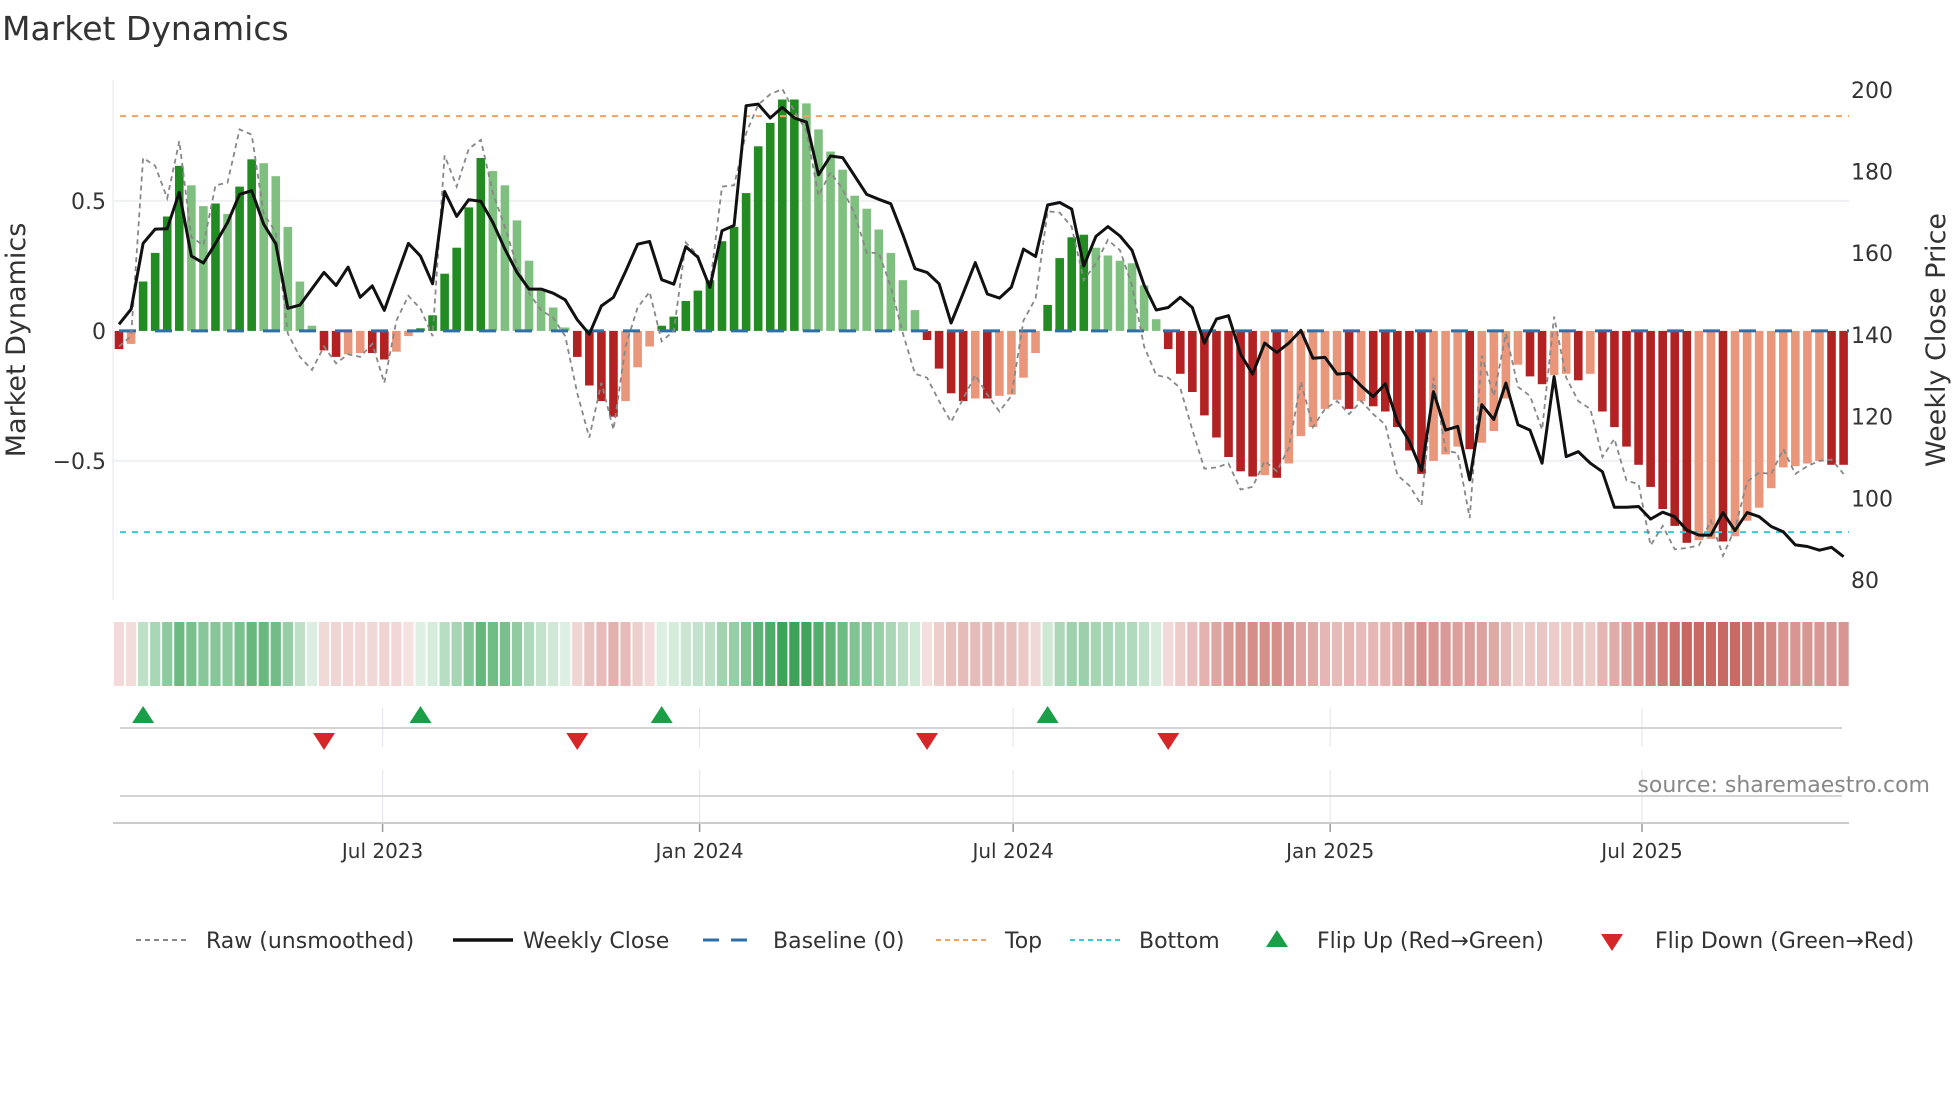  What do you see at coordinates (989, 941) in the screenshot?
I see `legend-item-top: Top` at bounding box center [989, 941].